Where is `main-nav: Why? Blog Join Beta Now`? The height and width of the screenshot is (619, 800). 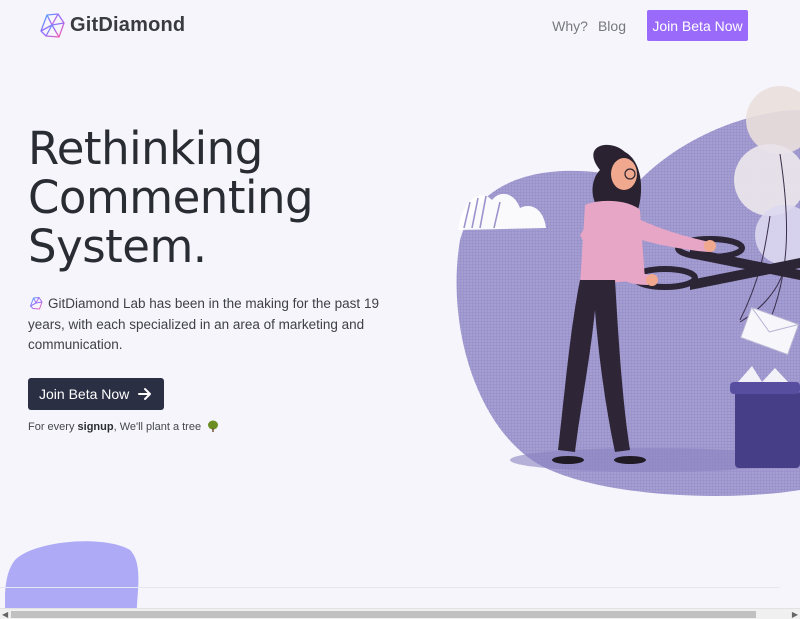
main-nav: Why? Blog Join Beta Now is located at coordinates (650, 25).